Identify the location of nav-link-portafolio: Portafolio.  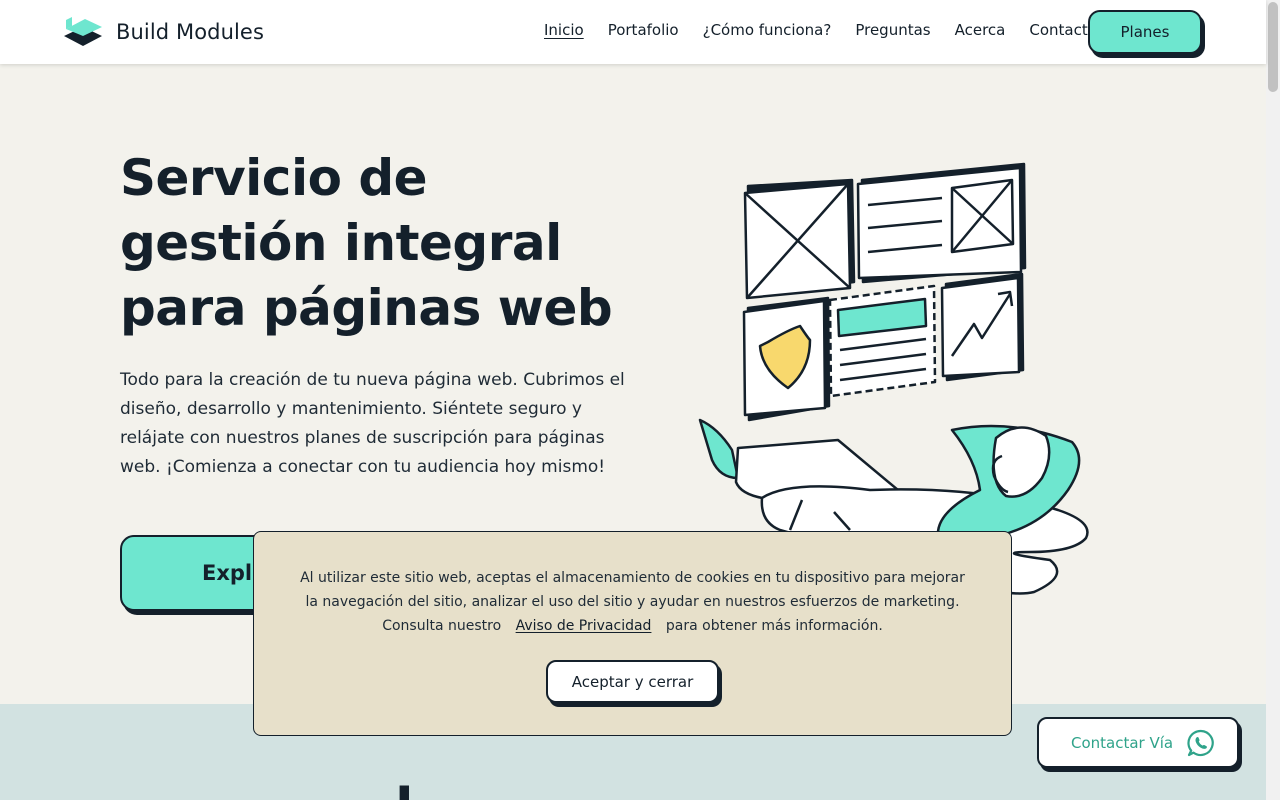
(643, 30).